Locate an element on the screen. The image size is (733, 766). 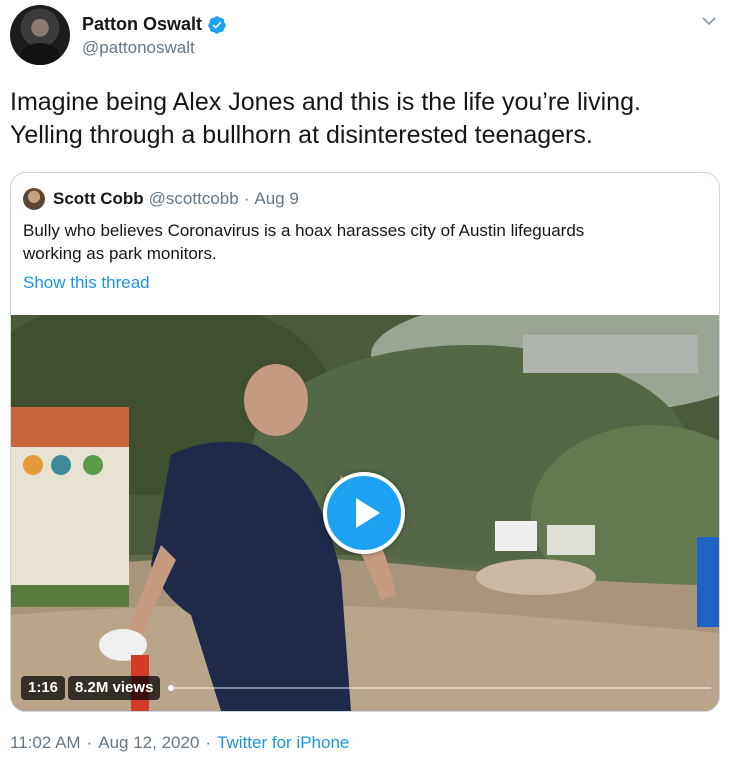
video-views: 8.2M views is located at coordinates (114, 688).